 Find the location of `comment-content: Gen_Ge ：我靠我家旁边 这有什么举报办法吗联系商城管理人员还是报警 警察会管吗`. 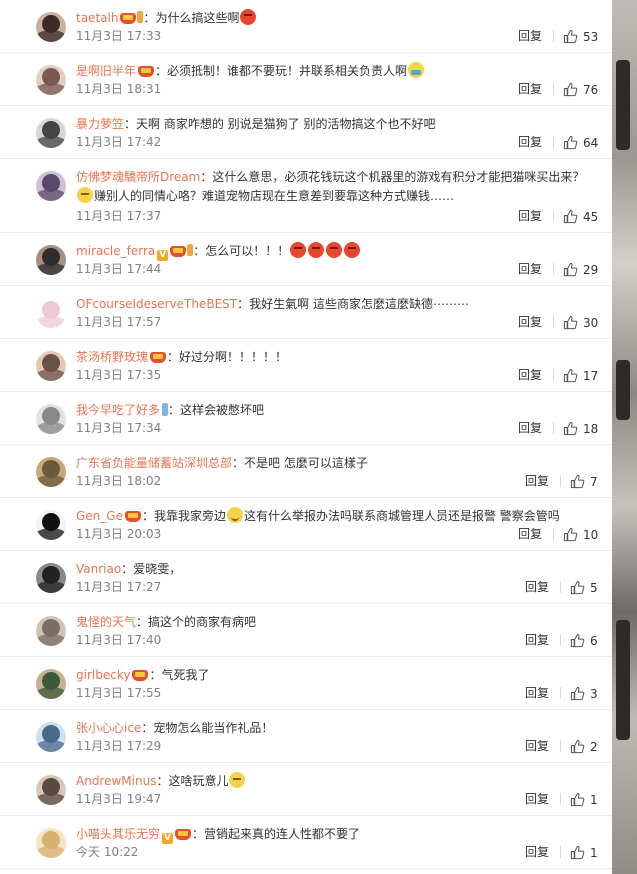

comment-content: Gen_Ge ：我靠我家旁边 这有什么举报办法吗联系商城管理人员还是报警 警察会管吗 is located at coordinates (340, 517).